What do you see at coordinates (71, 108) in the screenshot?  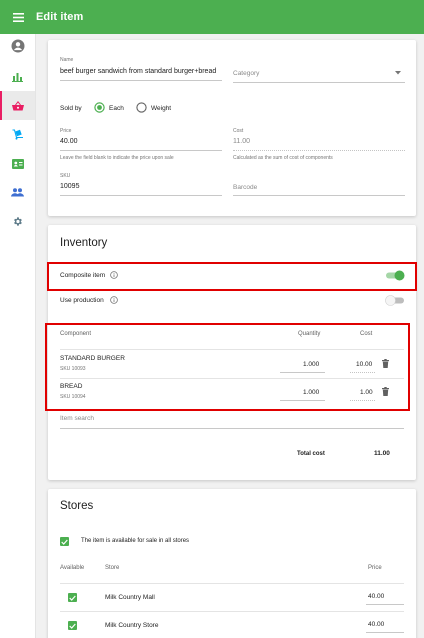 I see `sold-by-label: Sold by` at bounding box center [71, 108].